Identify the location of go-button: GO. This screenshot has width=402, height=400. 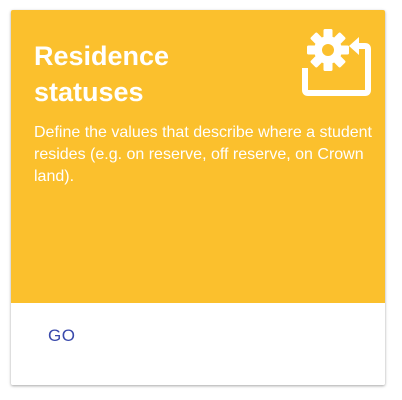
(61, 336).